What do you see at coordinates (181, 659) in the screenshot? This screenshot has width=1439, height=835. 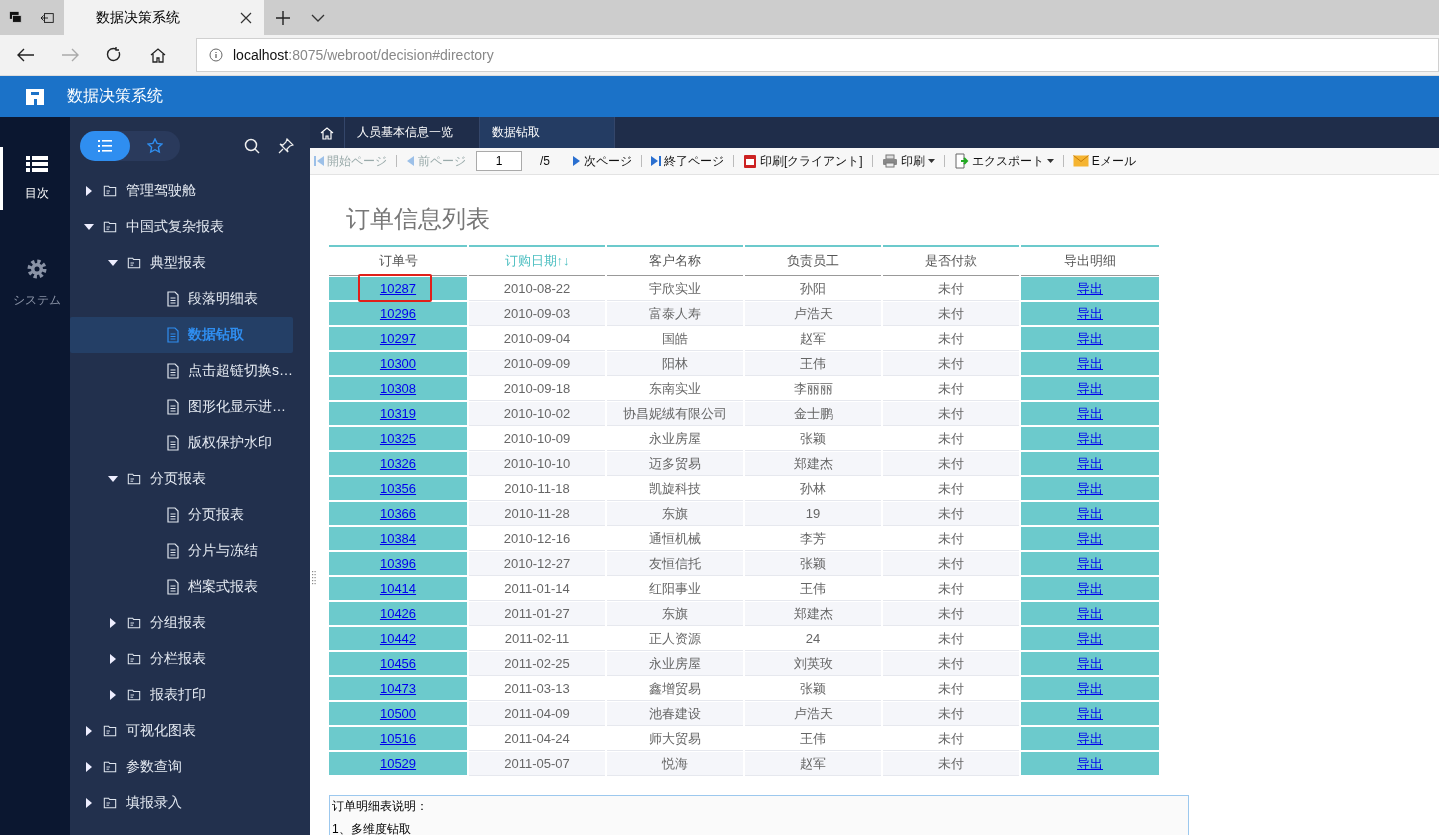 I see `tree-item: 分栏报表` at bounding box center [181, 659].